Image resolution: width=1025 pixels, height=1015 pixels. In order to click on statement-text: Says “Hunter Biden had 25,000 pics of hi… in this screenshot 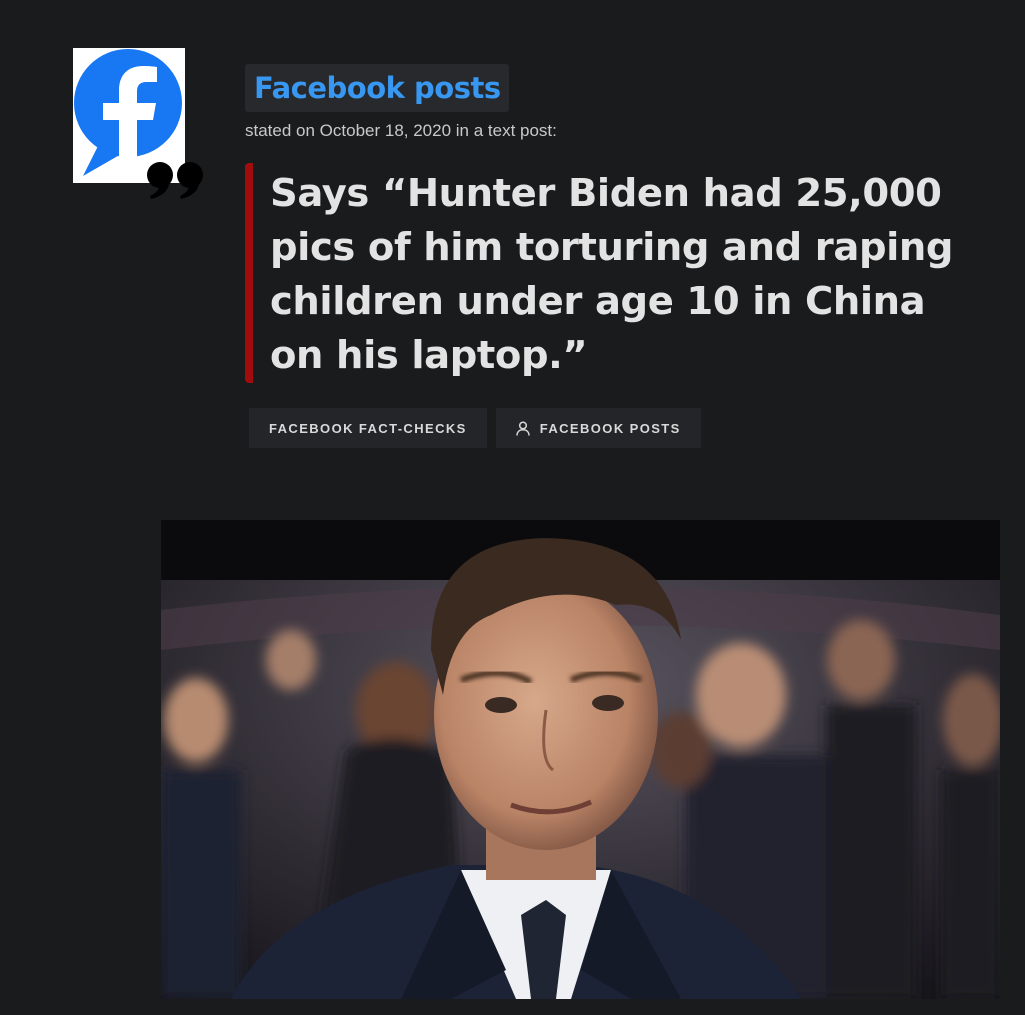, I will do `click(612, 274)`.